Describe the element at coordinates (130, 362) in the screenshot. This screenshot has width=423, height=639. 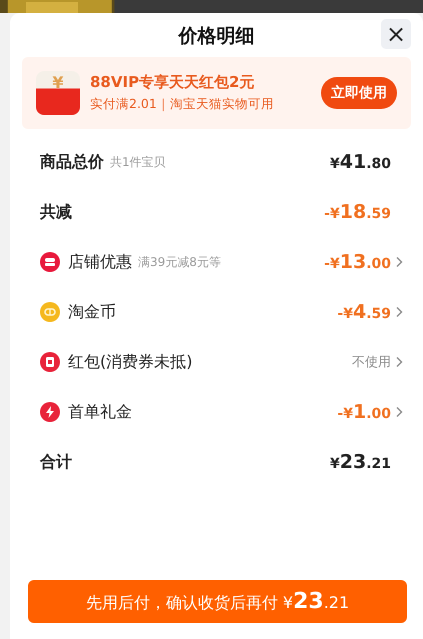
I see `row-label: 红包(消费券未抵)` at that location.